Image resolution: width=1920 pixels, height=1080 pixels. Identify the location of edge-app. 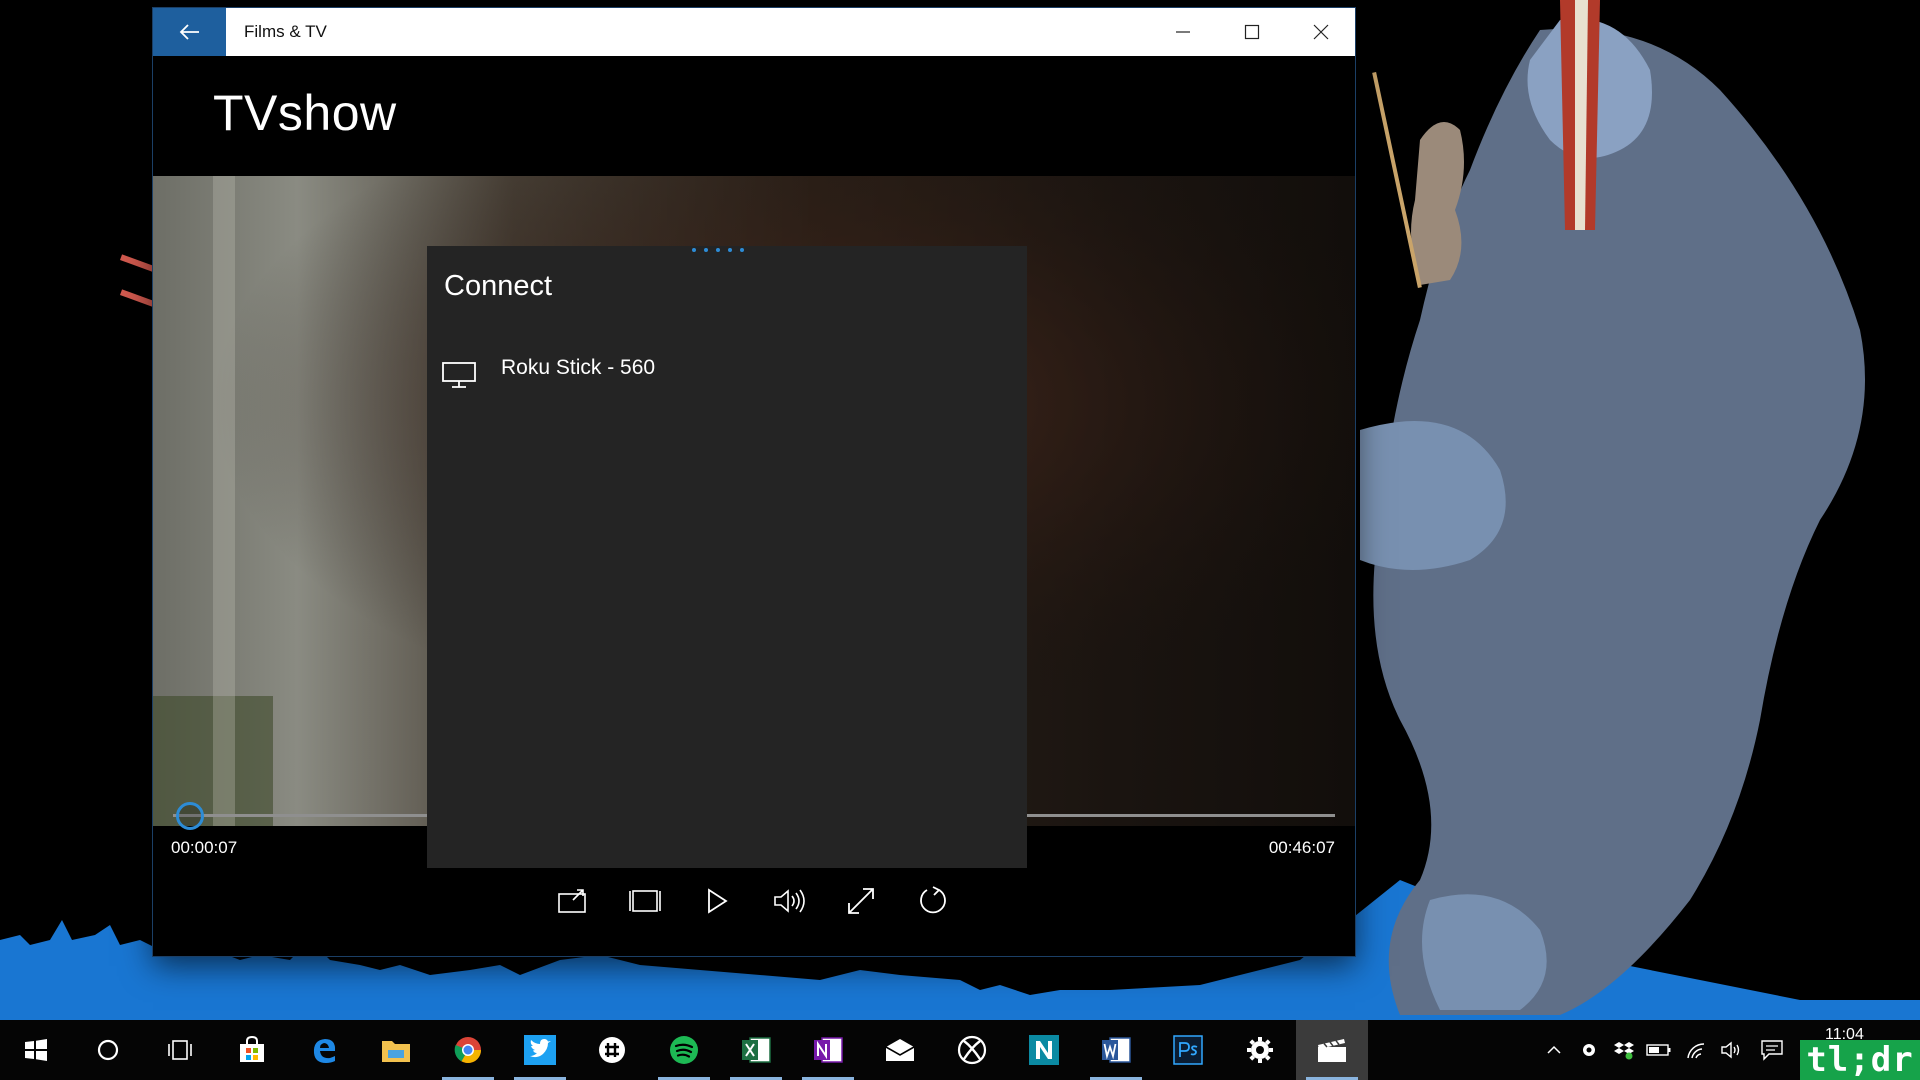
(324, 1050).